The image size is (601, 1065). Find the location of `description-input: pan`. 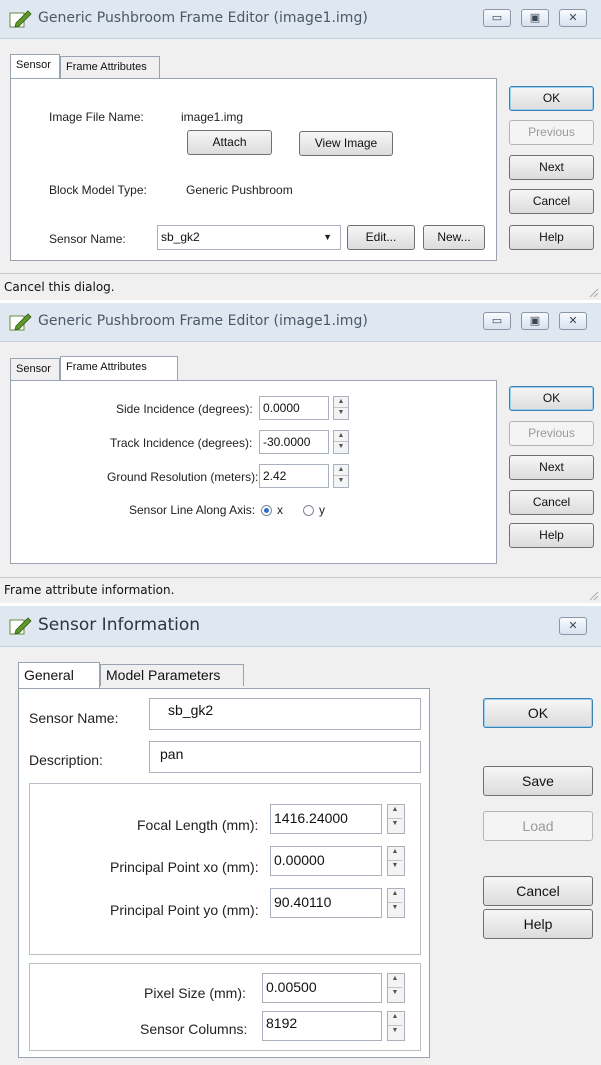

description-input: pan is located at coordinates (285, 757).